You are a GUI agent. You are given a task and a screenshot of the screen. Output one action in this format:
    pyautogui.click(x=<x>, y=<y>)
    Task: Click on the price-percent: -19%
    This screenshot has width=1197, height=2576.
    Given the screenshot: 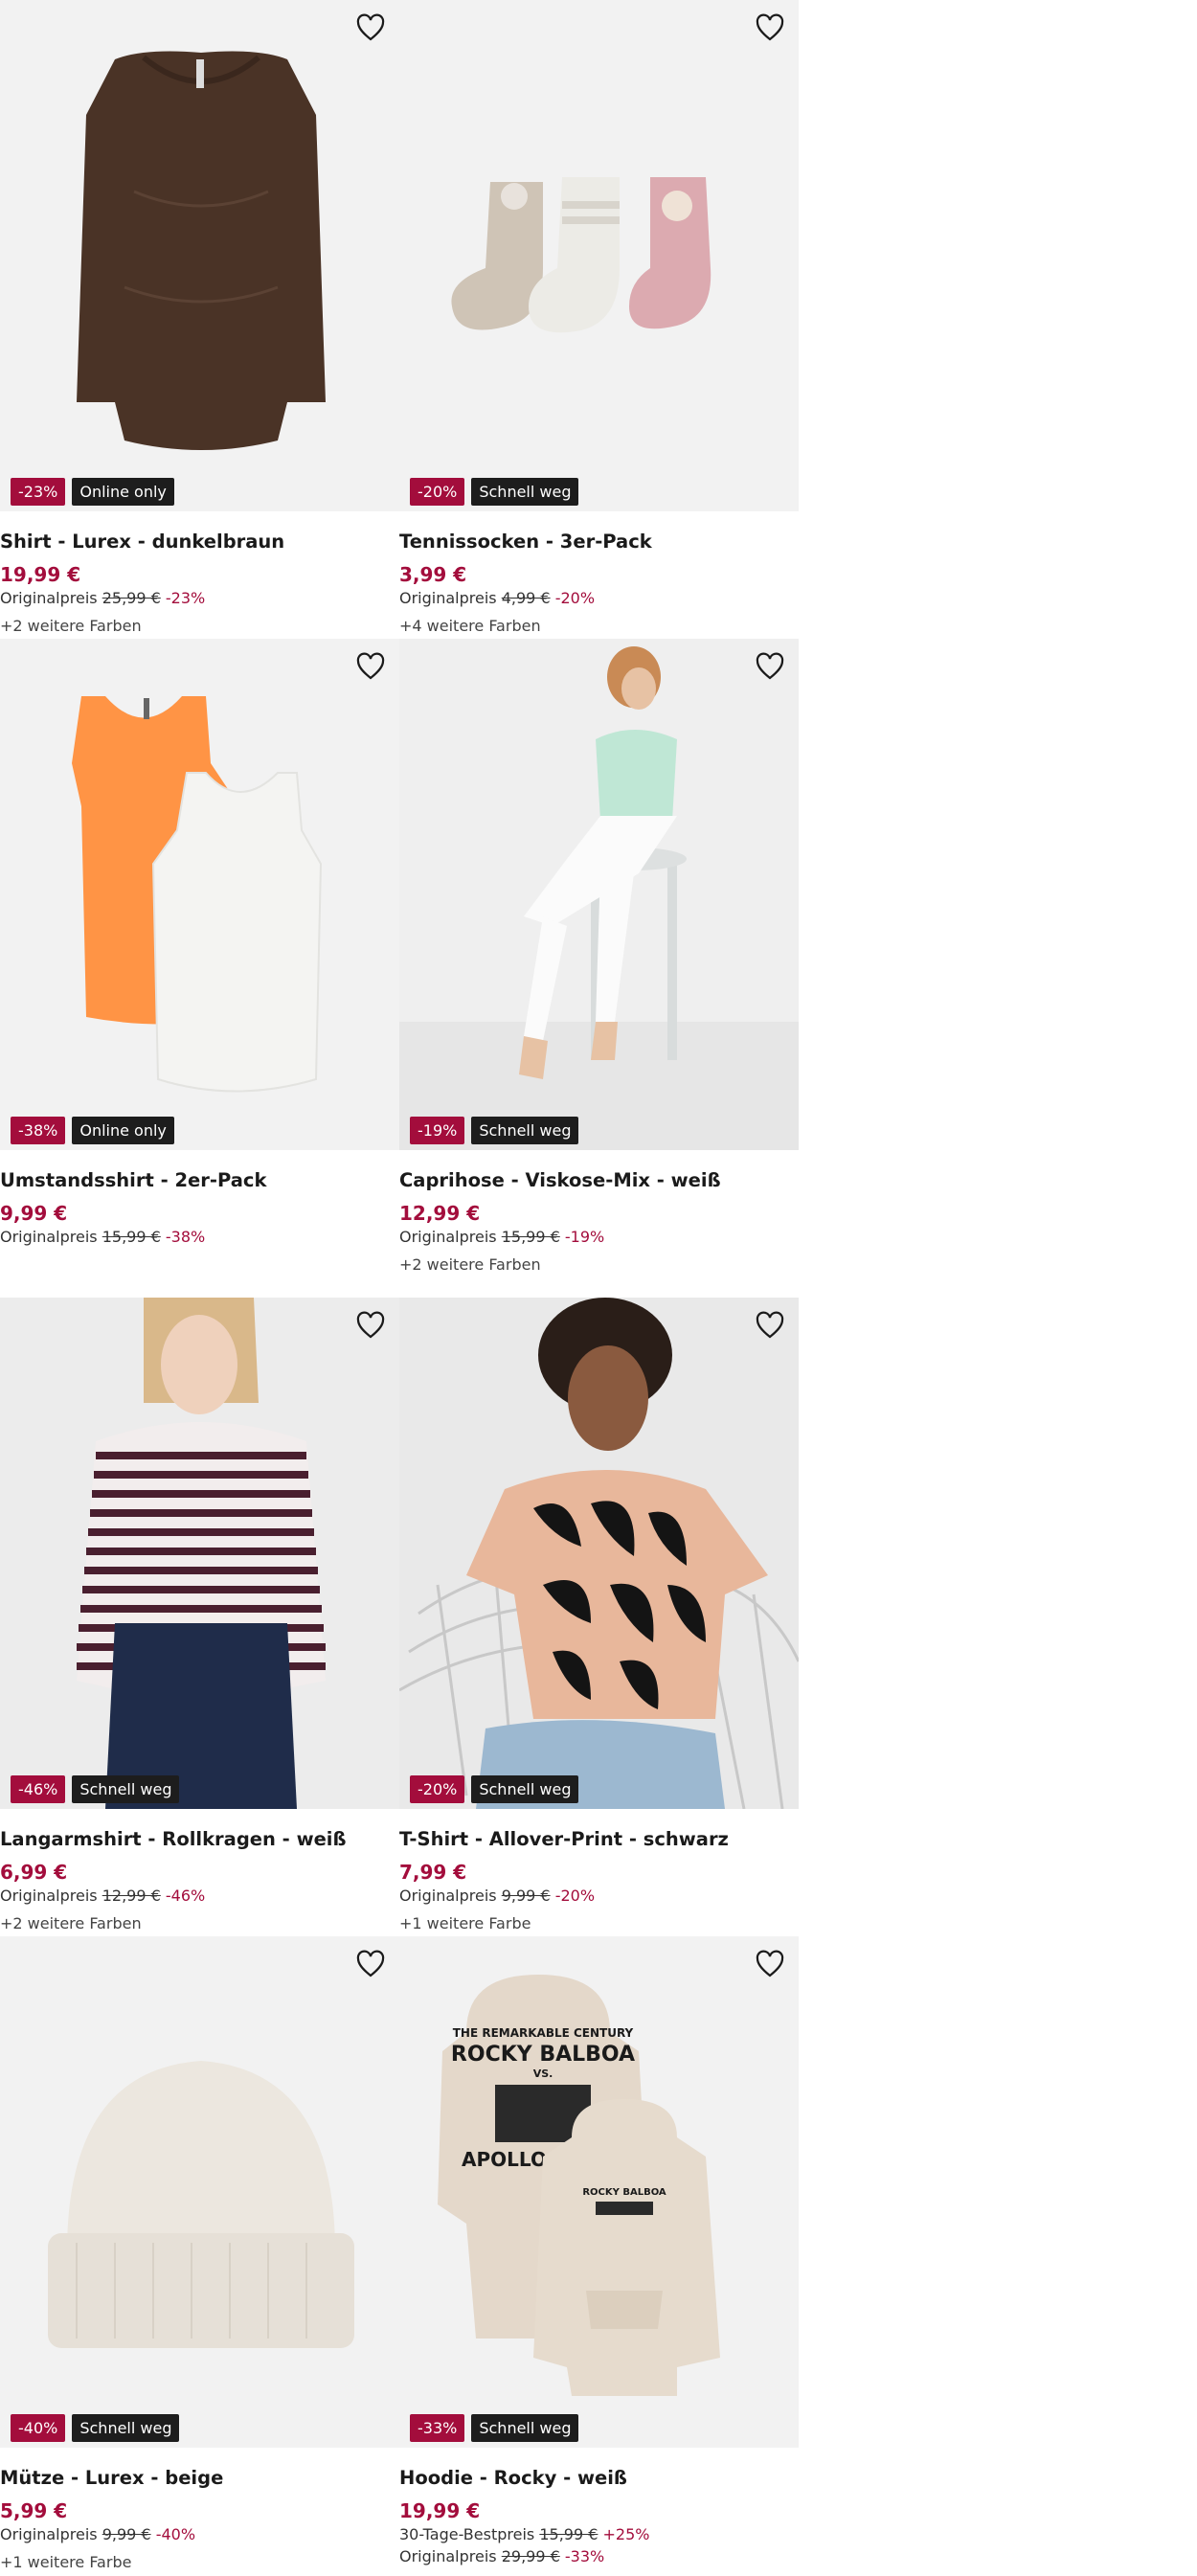 What is the action you would take?
    pyautogui.click(x=584, y=1237)
    